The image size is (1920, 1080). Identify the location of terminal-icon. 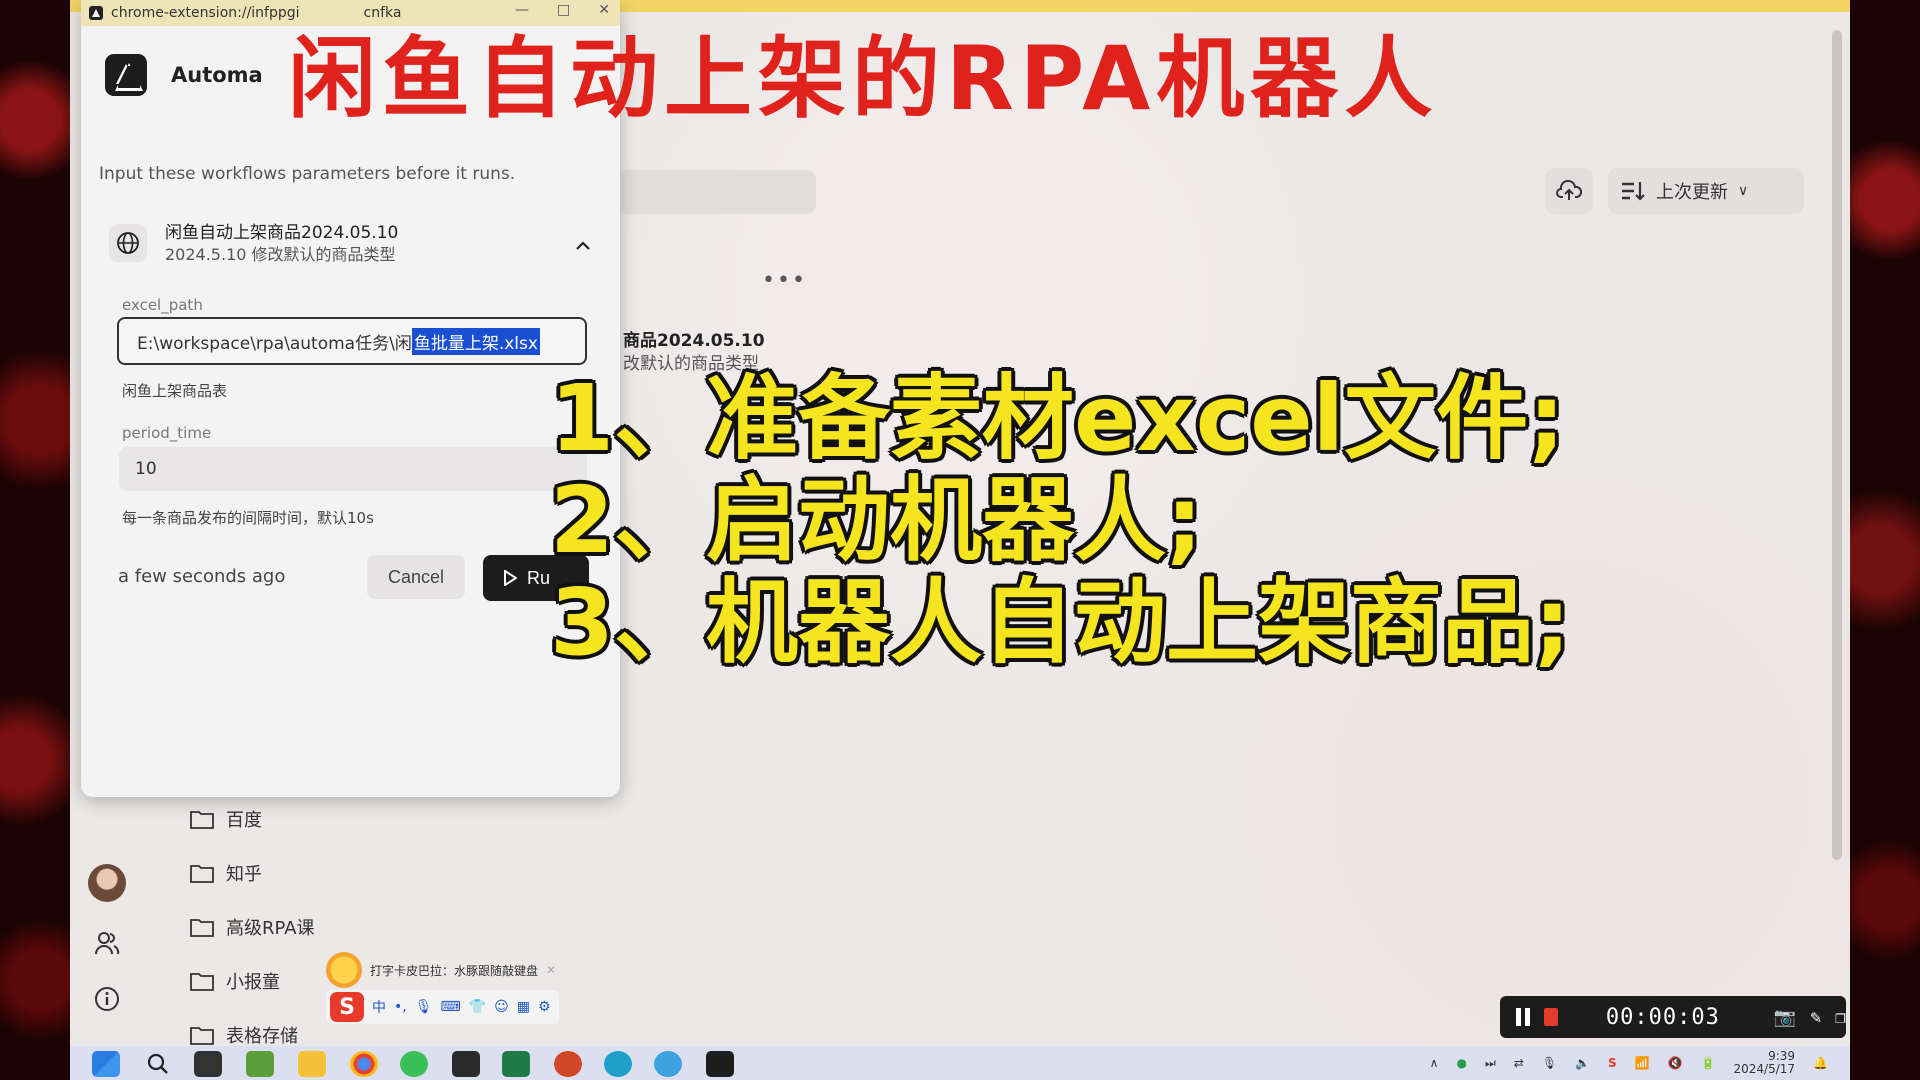
(466, 1064).